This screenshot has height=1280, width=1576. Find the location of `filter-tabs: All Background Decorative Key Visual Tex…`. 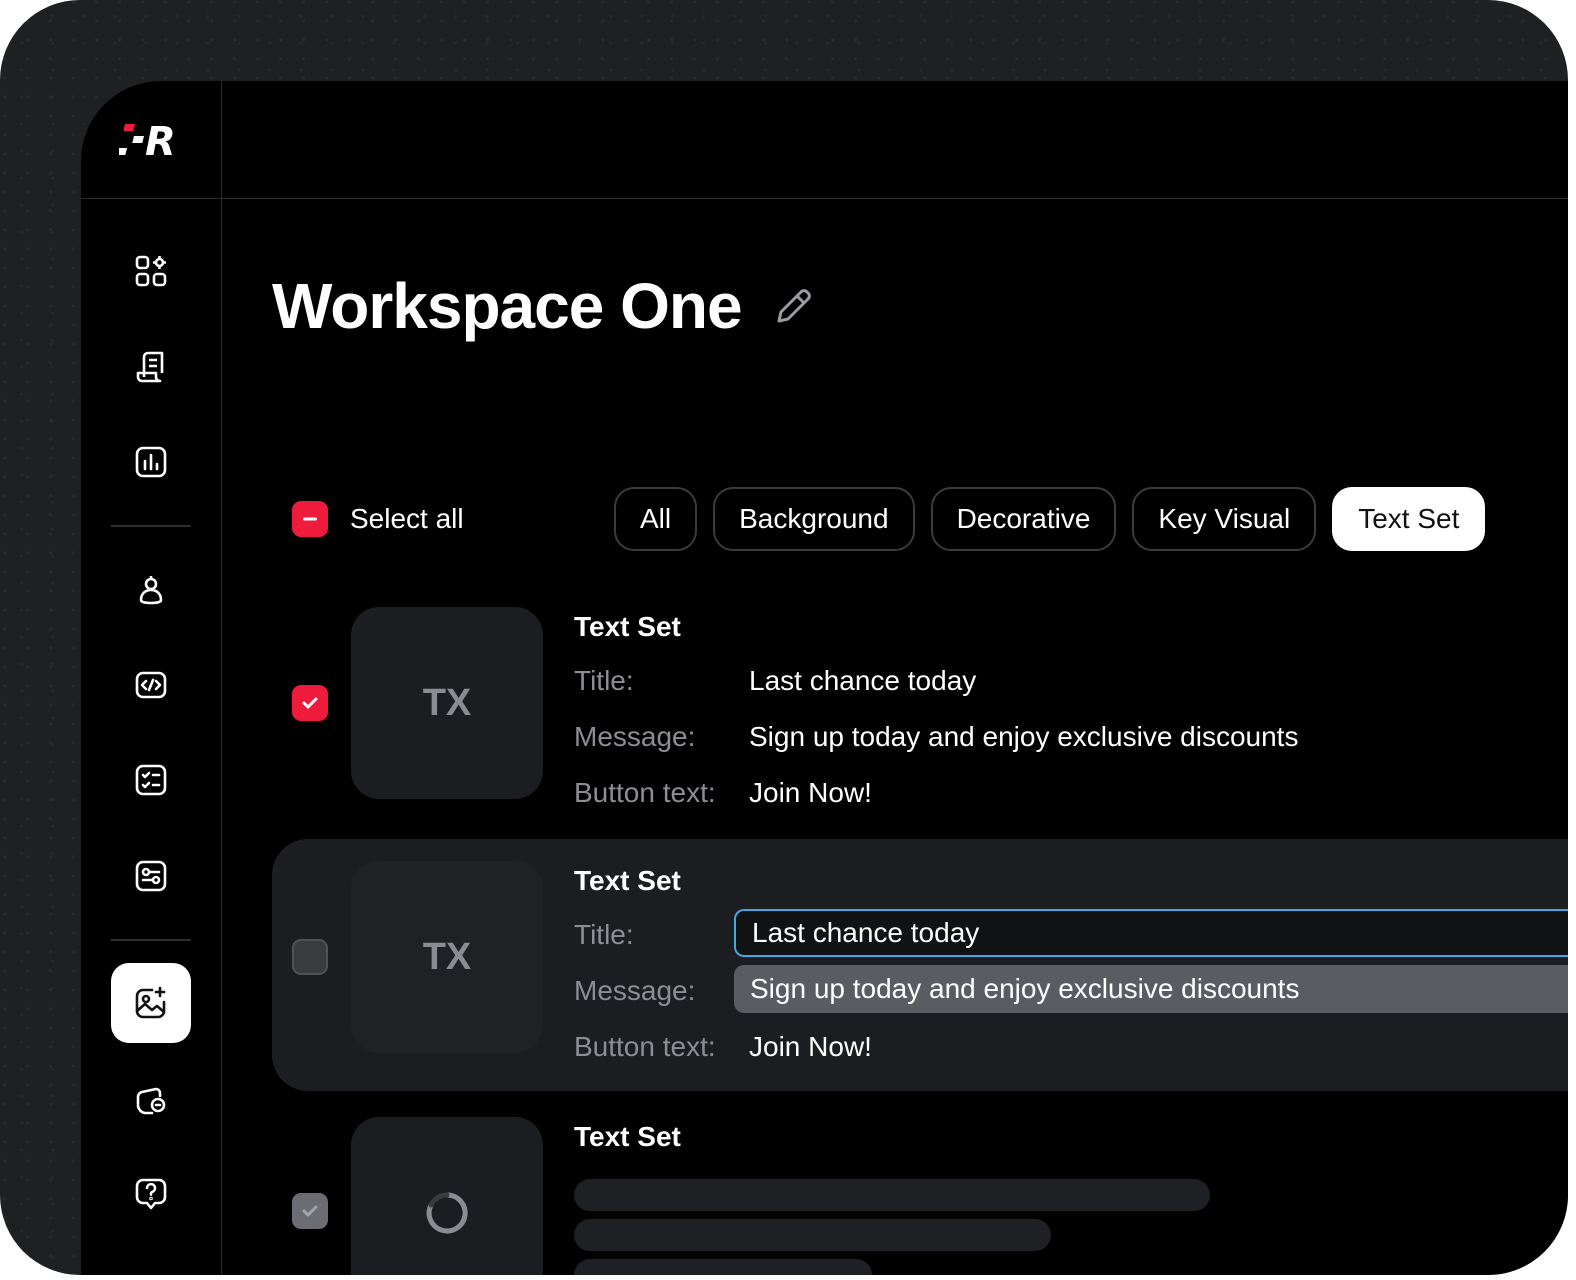

filter-tabs: All Background Decorative Key Visual Tex… is located at coordinates (1050, 519).